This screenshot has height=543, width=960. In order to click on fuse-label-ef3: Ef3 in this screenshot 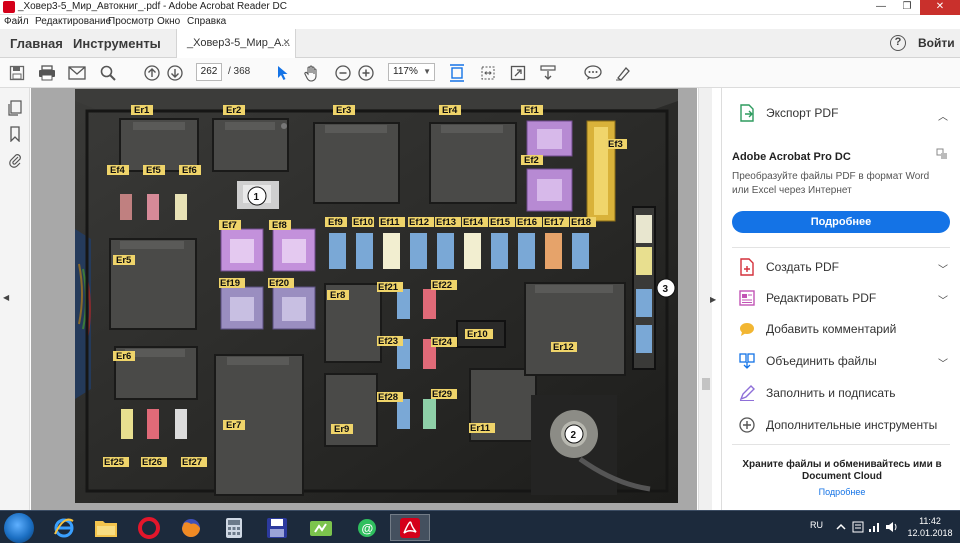, I will do `click(615, 144)`.